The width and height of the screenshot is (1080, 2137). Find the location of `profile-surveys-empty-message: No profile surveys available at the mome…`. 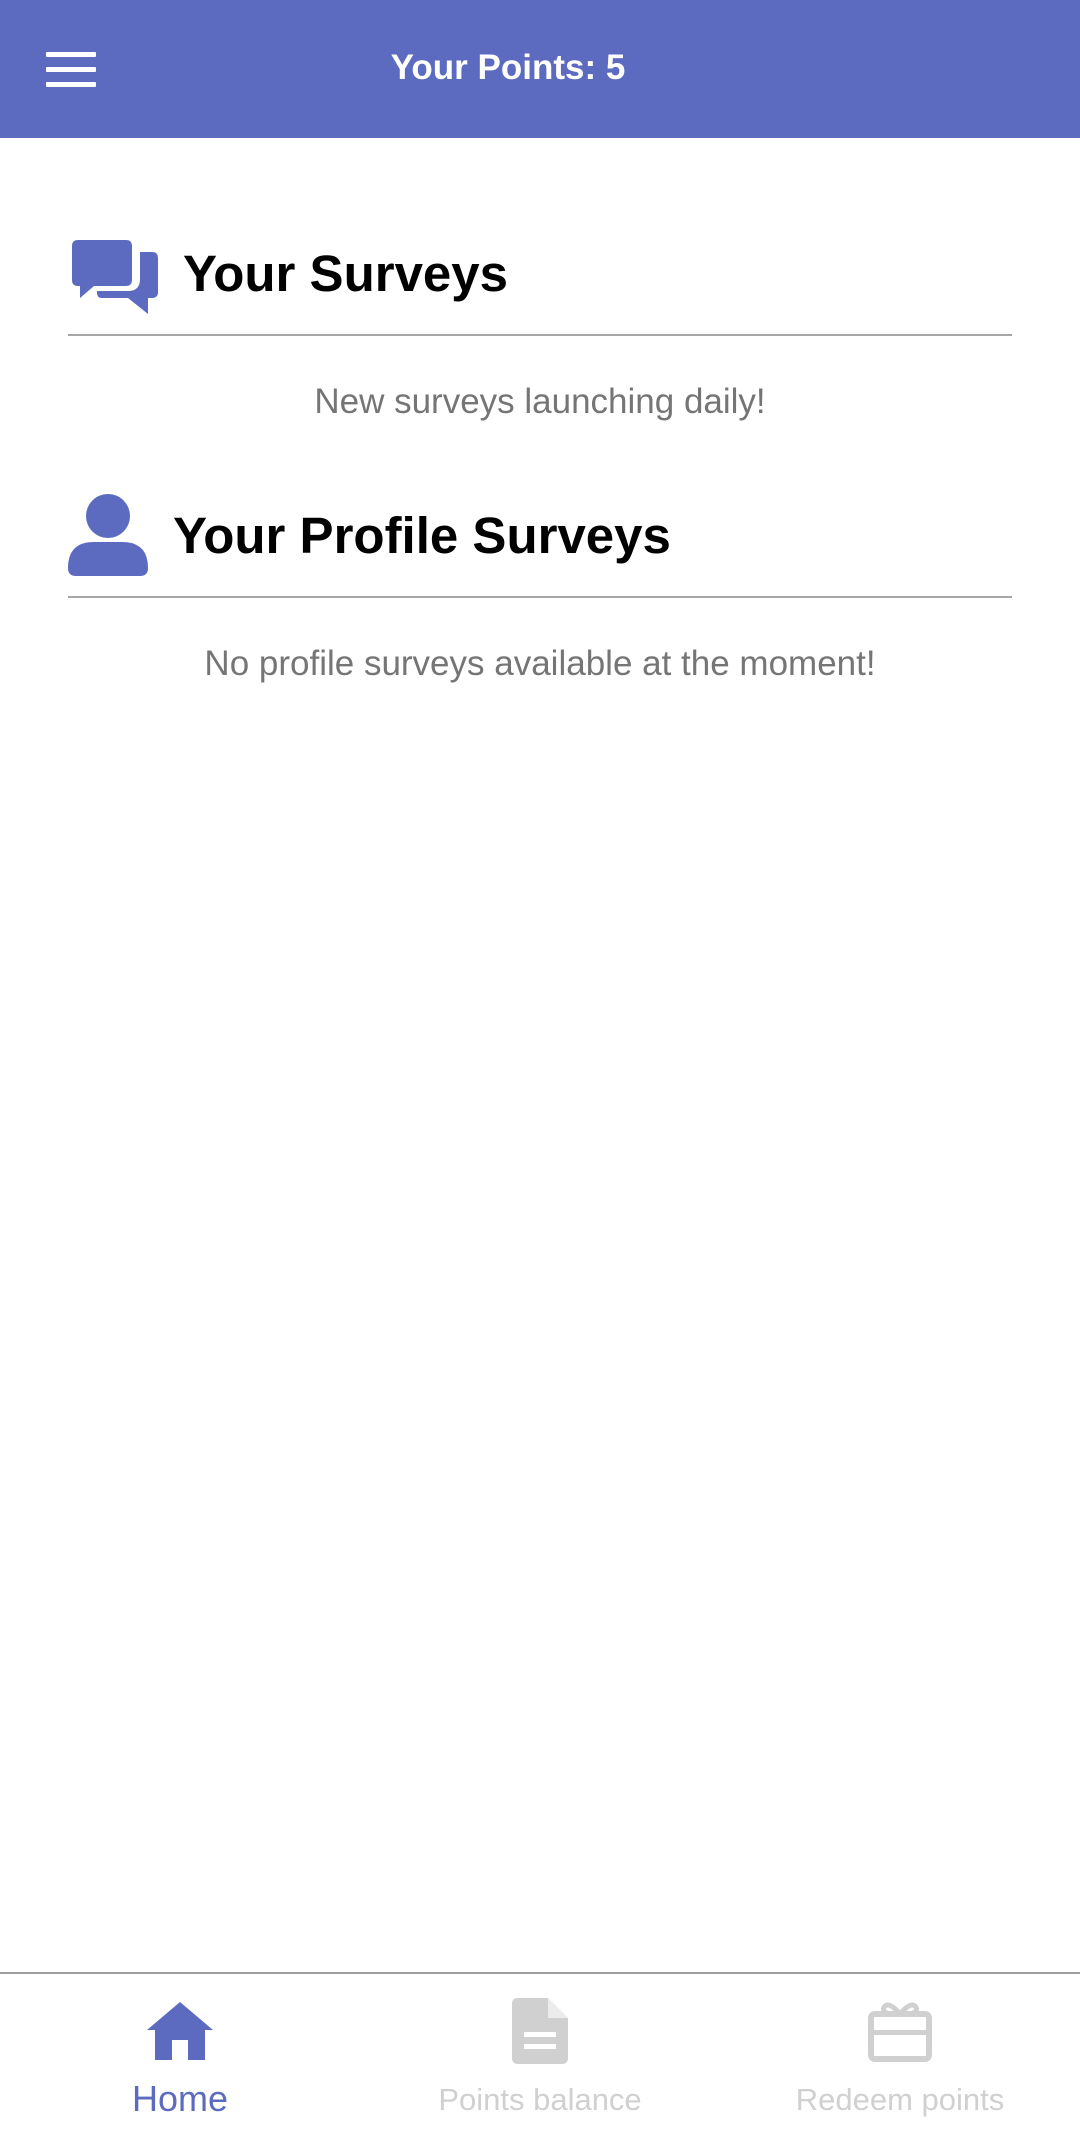

profile-surveys-empty-message: No profile surveys available at the mome… is located at coordinates (540, 663).